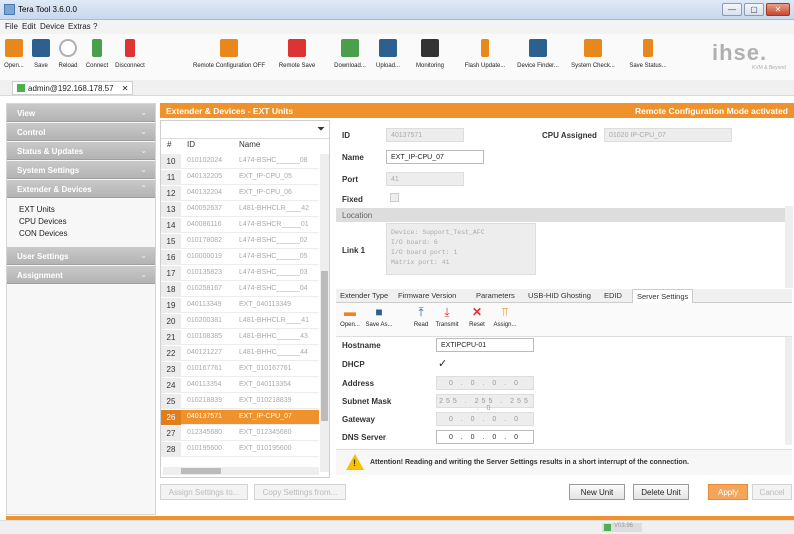 This screenshot has height=534, width=794. What do you see at coordinates (240, 337) in the screenshot?
I see `table-row: 21 010108385 L481-BHHC______43` at bounding box center [240, 337].